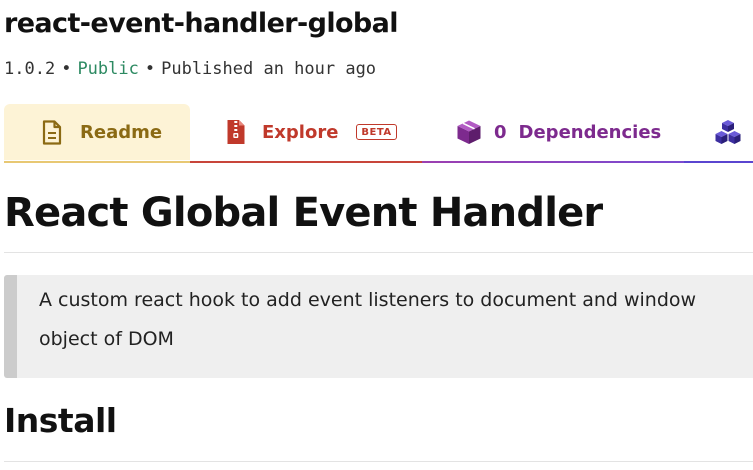 The width and height of the screenshot is (753, 470). I want to click on tab-explore-label: Explore, so click(300, 132).